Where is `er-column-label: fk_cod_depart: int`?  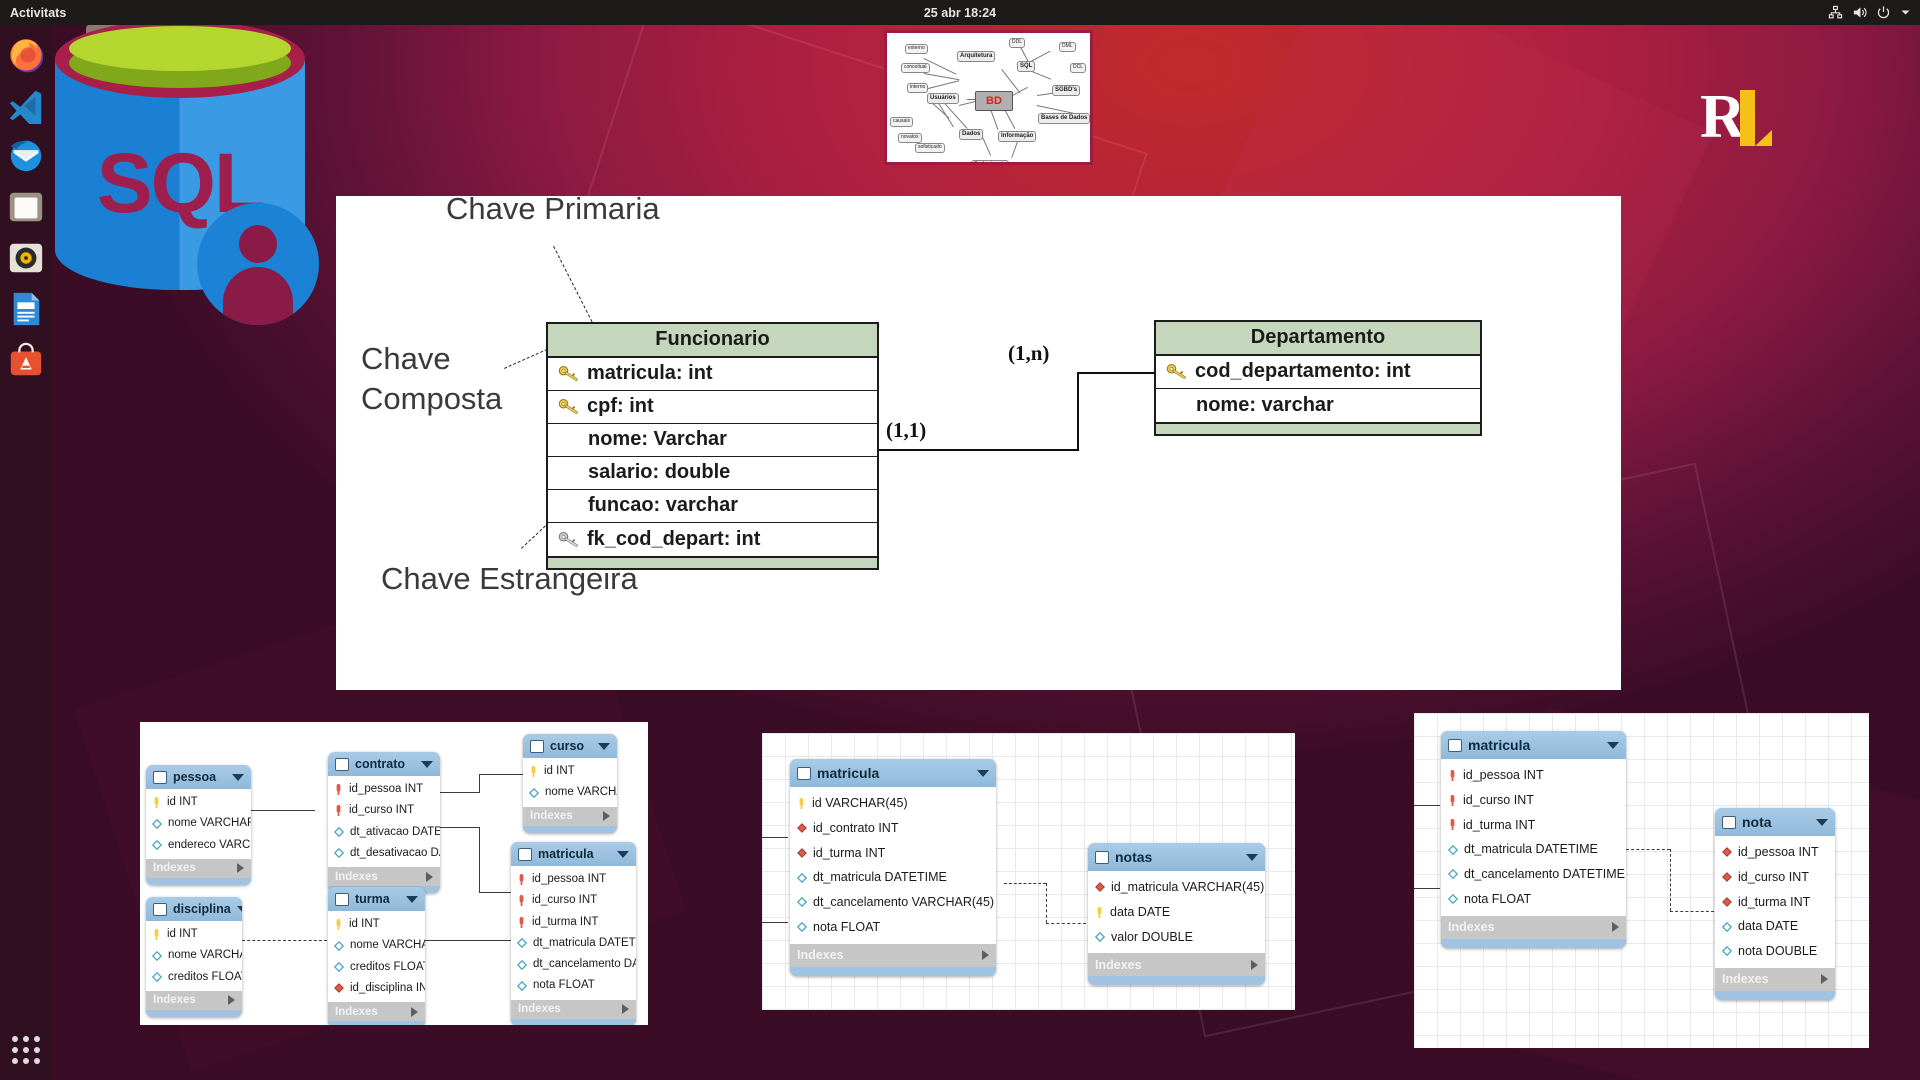
er-column-label: fk_cod_depart: int is located at coordinates (674, 538).